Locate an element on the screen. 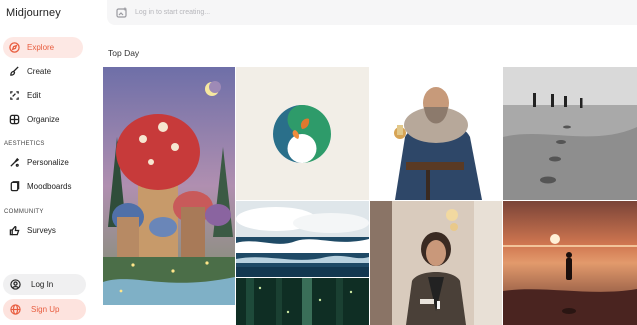  nav-item-label: Edit is located at coordinates (34, 95).